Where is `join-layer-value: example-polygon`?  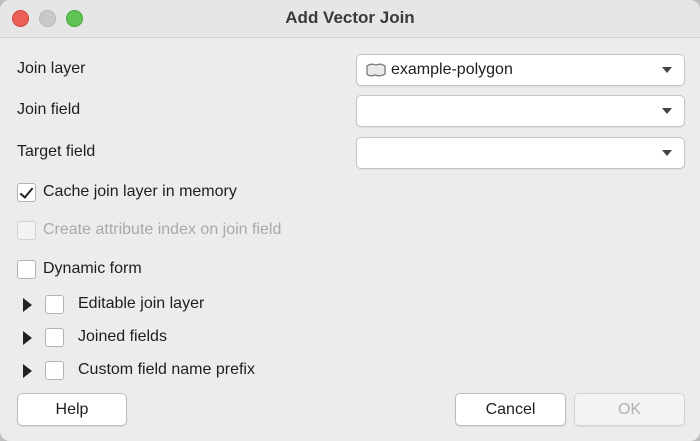 join-layer-value: example-polygon is located at coordinates (452, 69).